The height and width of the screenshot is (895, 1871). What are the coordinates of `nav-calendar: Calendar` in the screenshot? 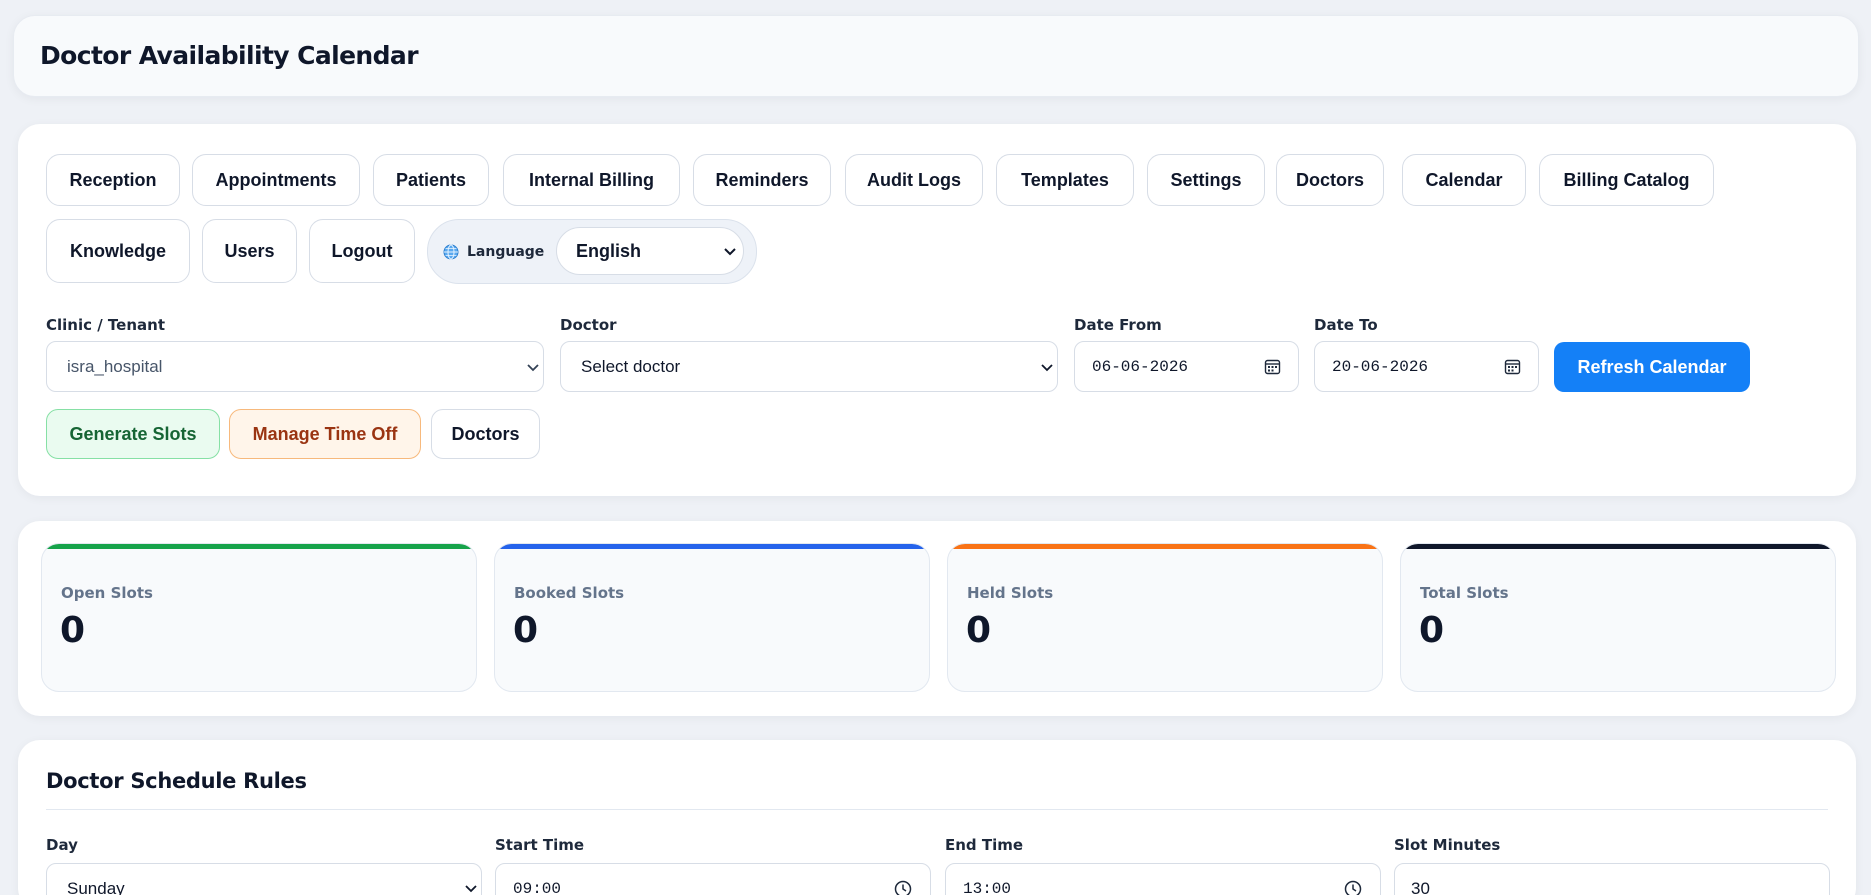 It's located at (1464, 180).